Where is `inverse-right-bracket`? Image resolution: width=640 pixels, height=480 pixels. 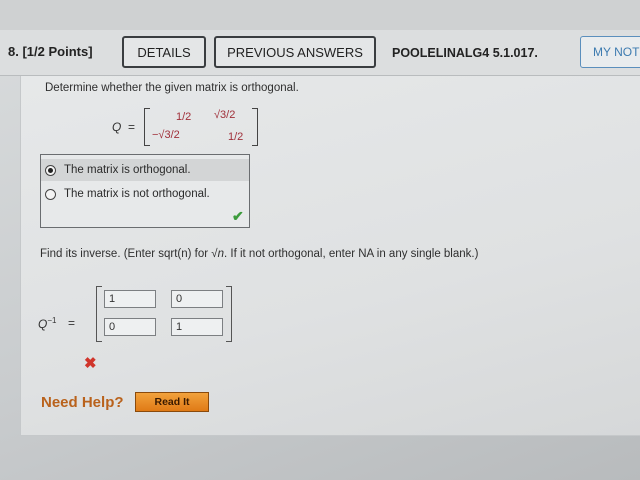 inverse-right-bracket is located at coordinates (229, 314).